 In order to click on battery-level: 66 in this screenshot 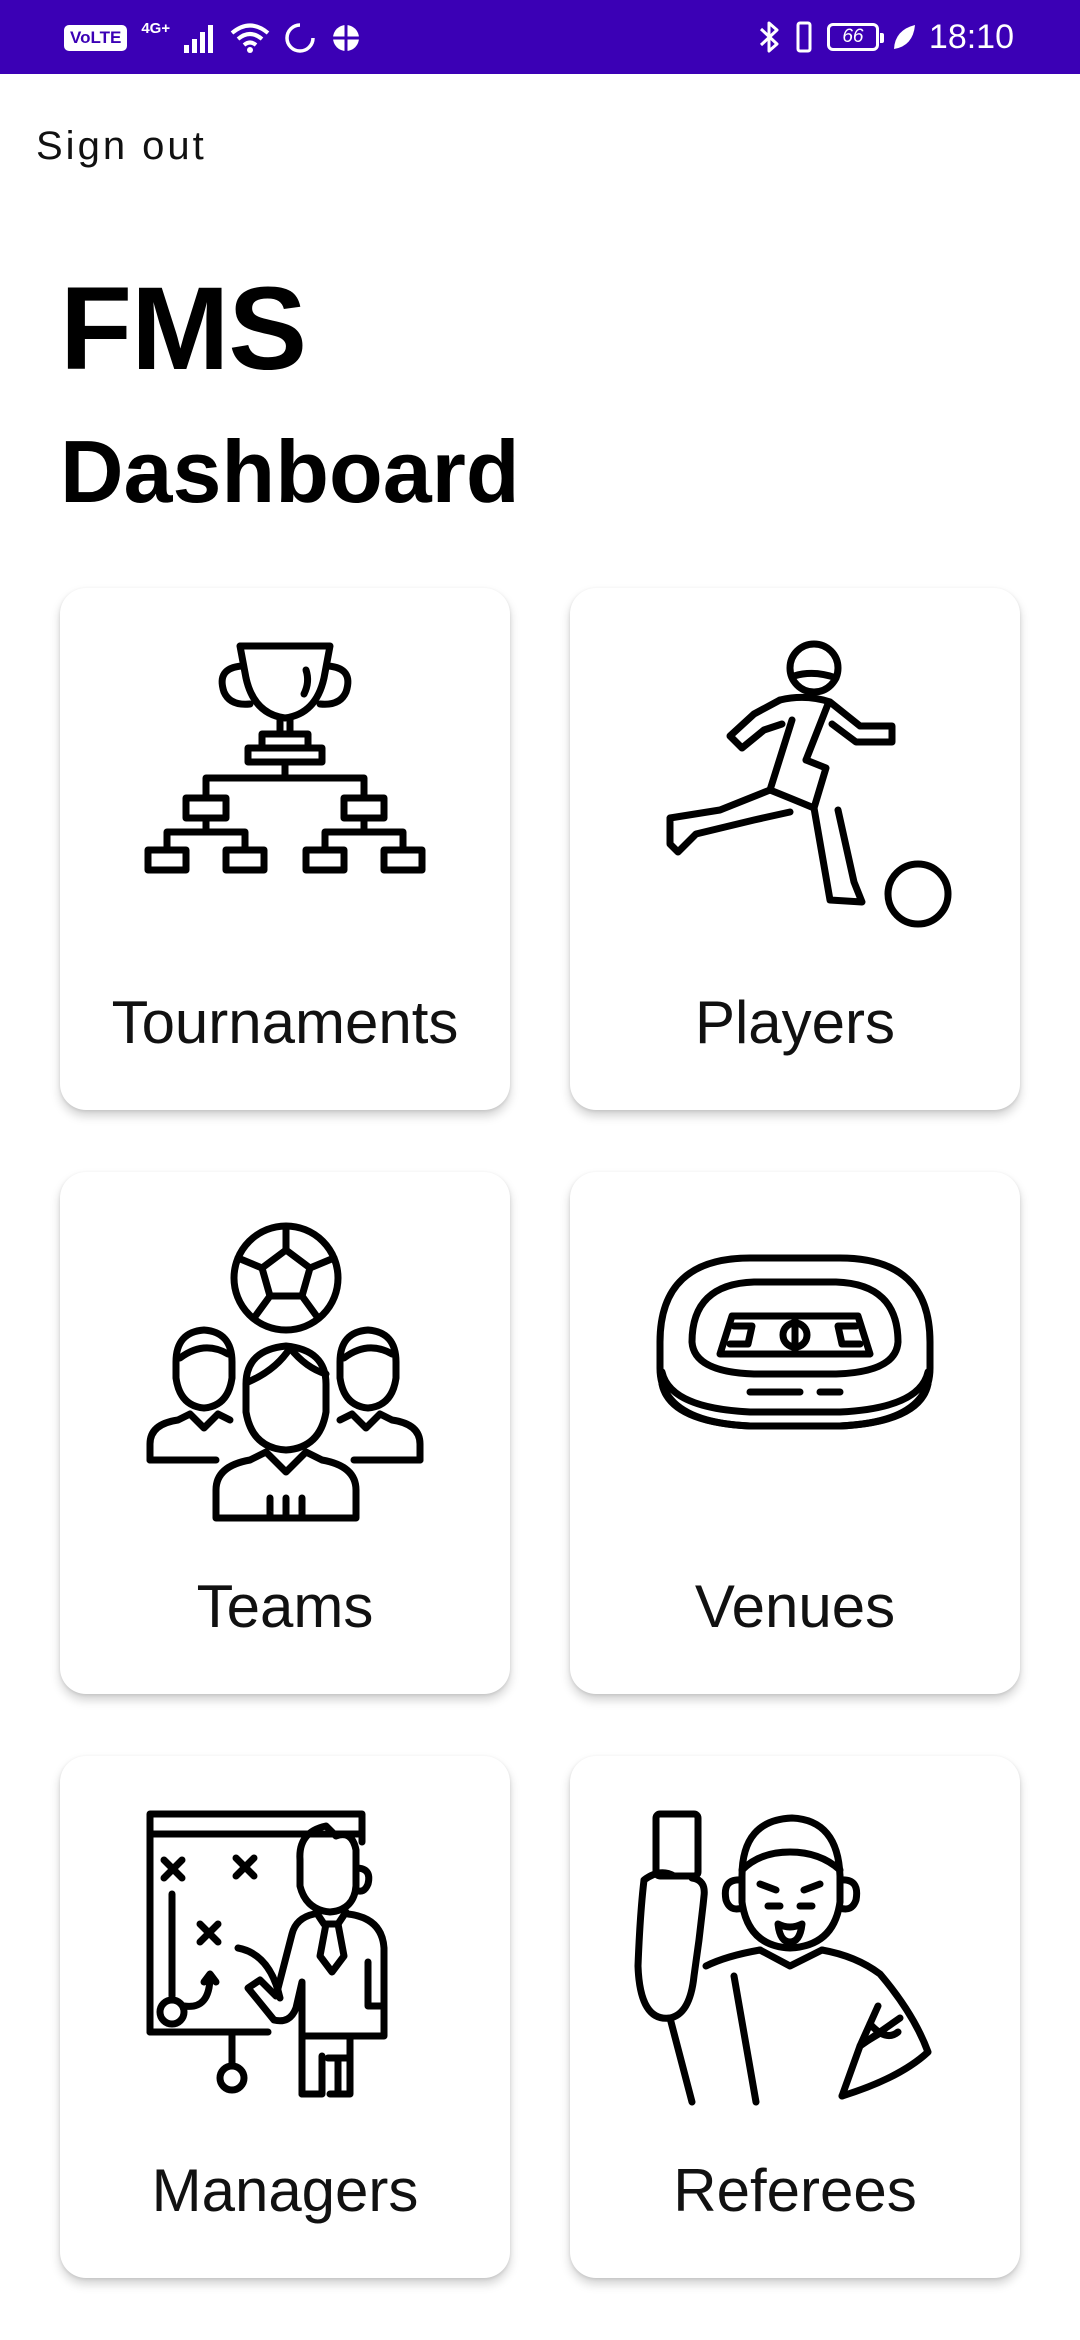, I will do `click(853, 36)`.